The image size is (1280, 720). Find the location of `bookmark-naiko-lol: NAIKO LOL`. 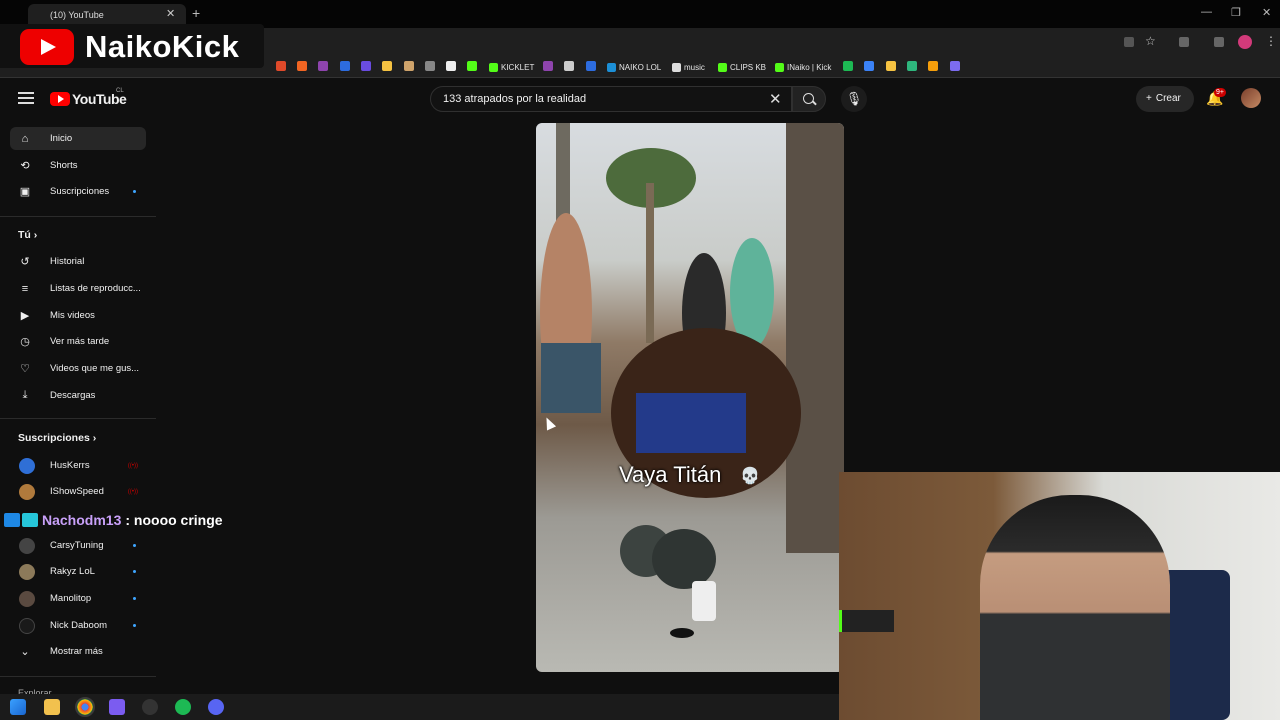

bookmark-naiko-lol: NAIKO LOL is located at coordinates (634, 67).